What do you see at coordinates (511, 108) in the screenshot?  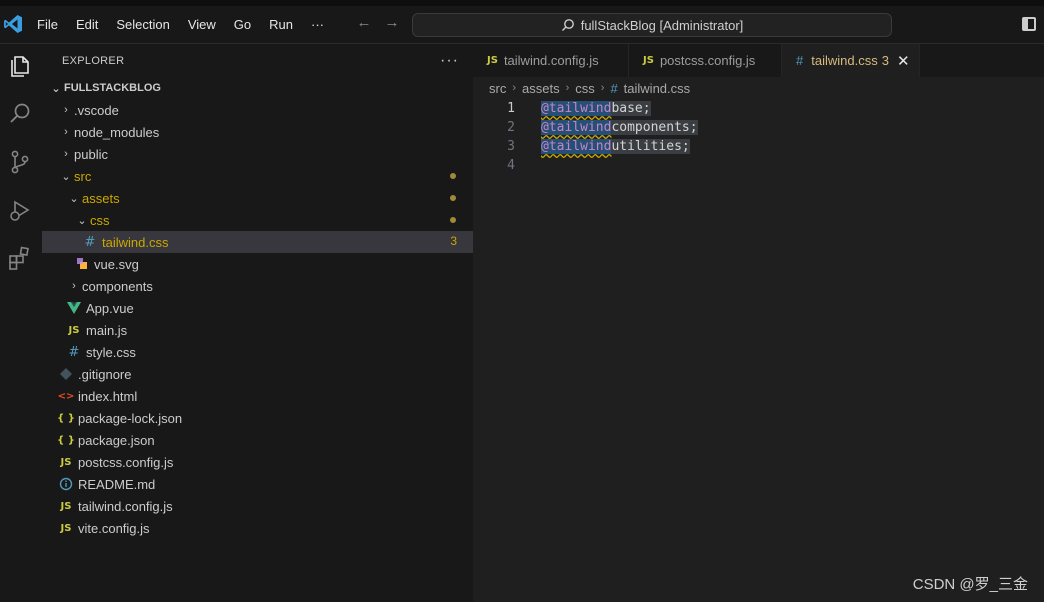 I see `line-number: 1` at bounding box center [511, 108].